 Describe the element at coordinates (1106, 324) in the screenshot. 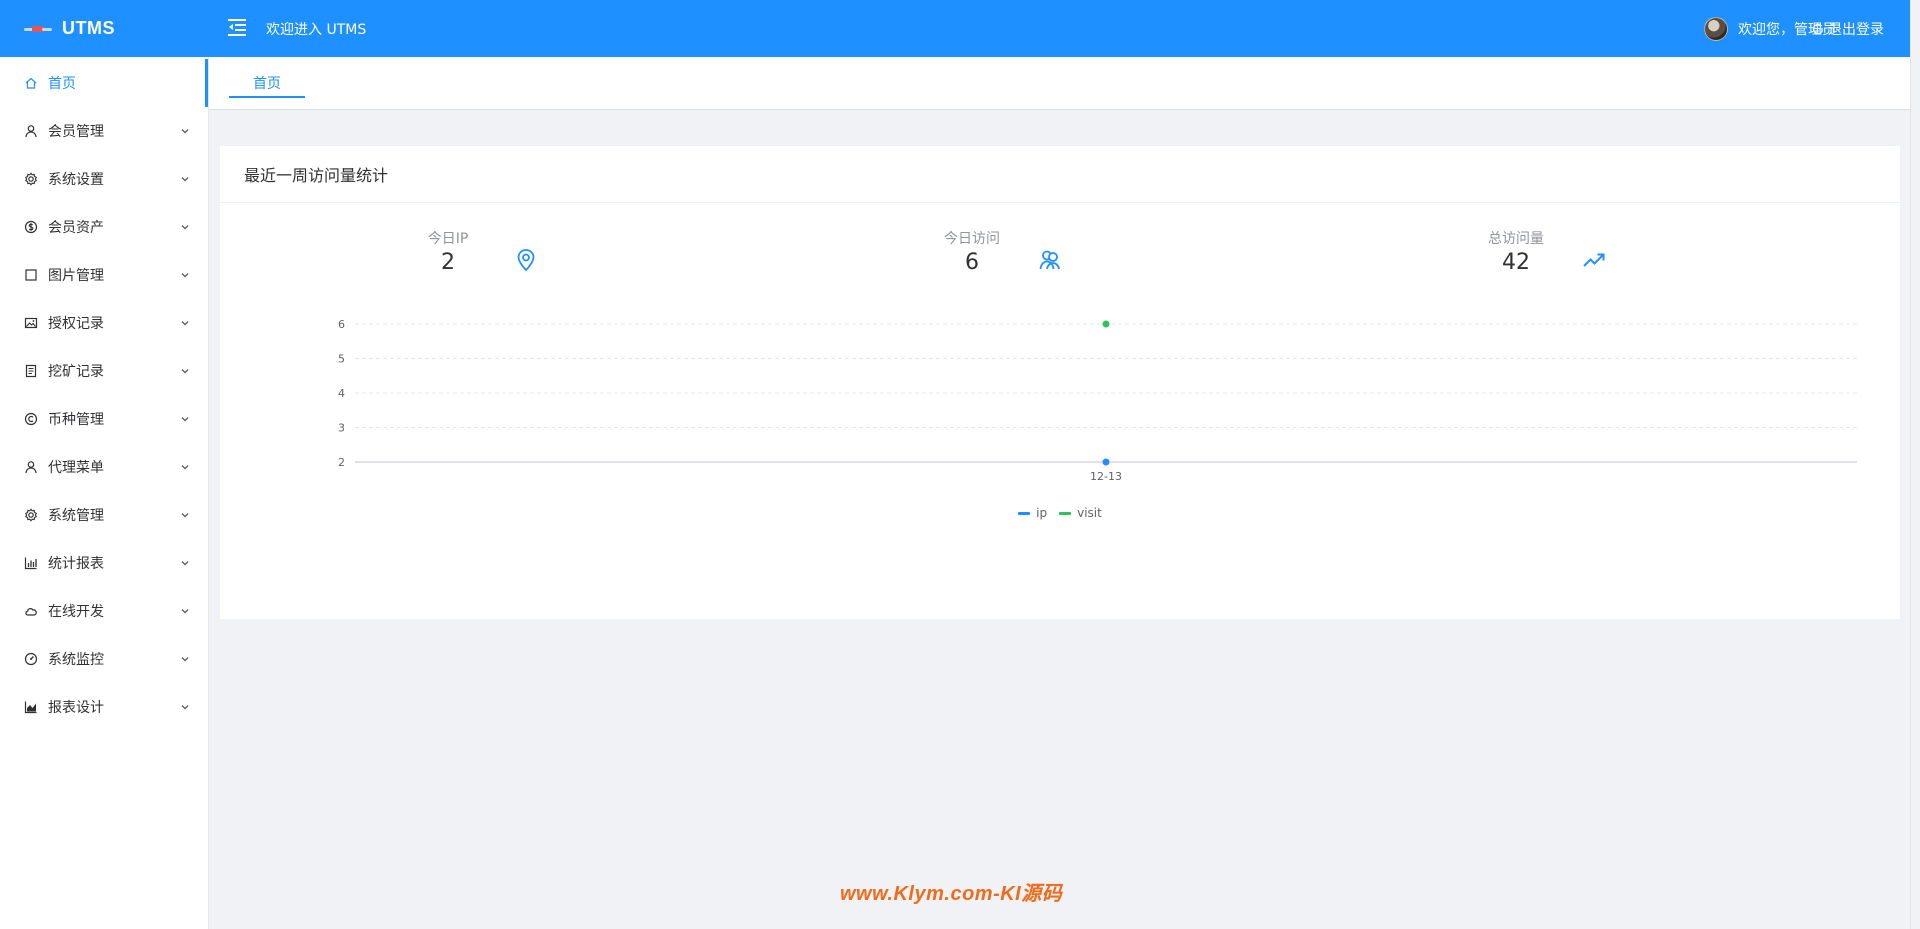

I see `data-point-visit` at that location.